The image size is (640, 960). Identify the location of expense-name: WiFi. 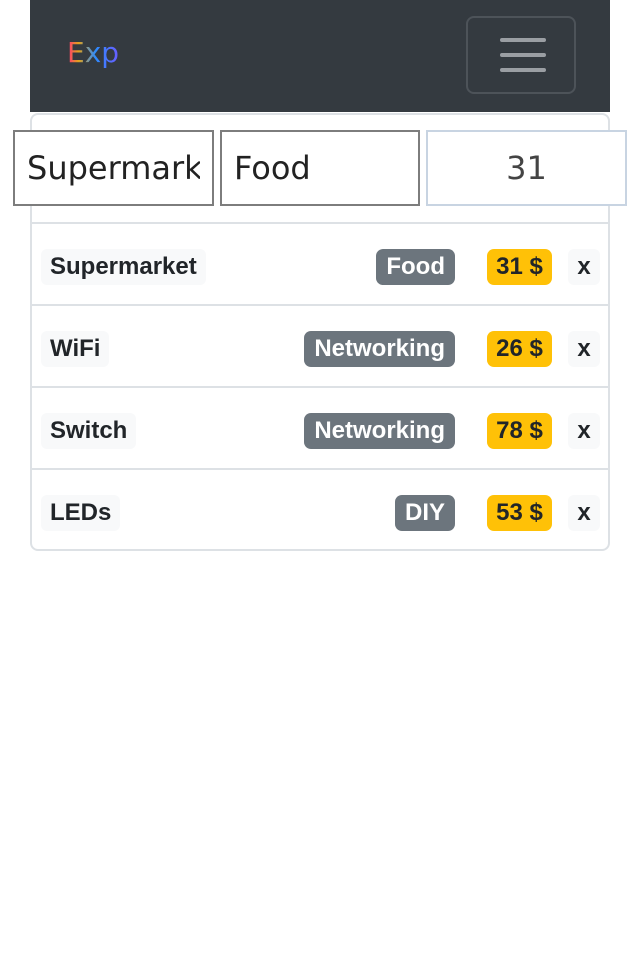
(75, 349).